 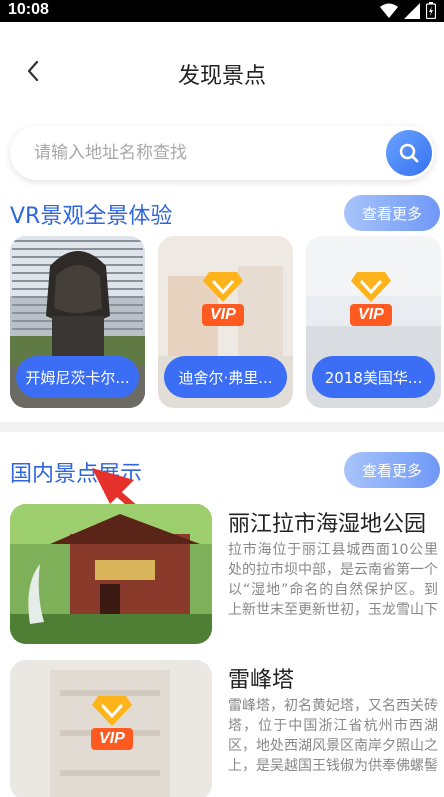 I want to click on app-bar: 发现景点, so click(x=222, y=72).